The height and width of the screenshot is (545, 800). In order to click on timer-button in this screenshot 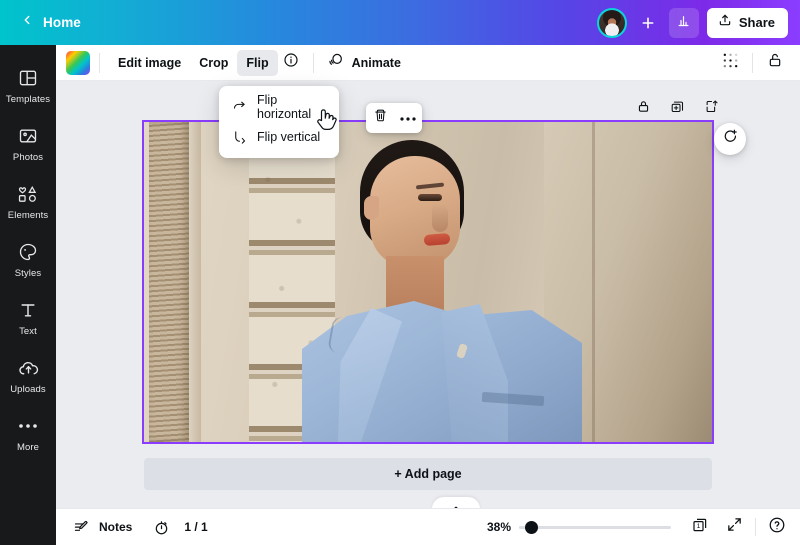, I will do `click(161, 527)`.